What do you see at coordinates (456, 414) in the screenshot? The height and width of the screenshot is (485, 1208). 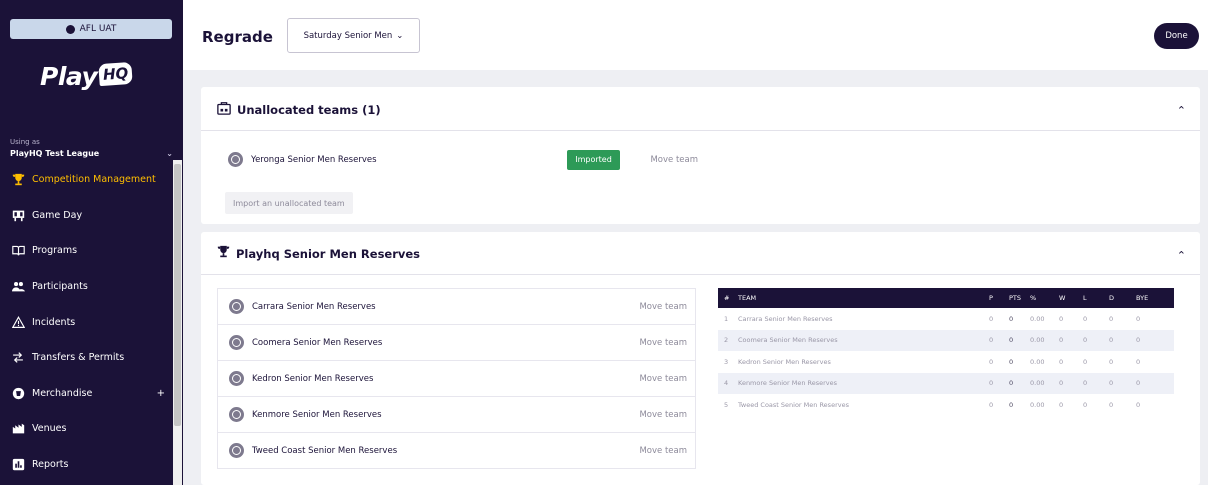 I see `list-item: Kenmore Senior Men Reserves Move team` at bounding box center [456, 414].